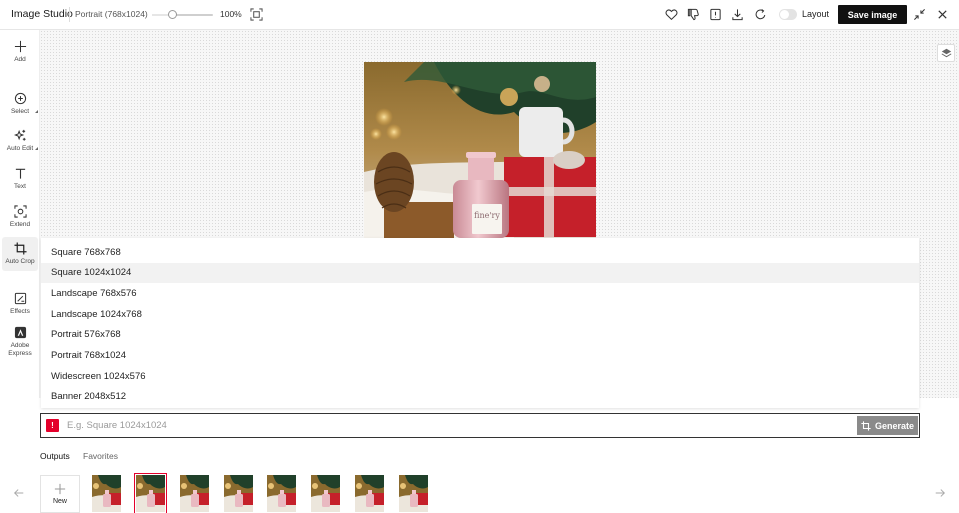 Image resolution: width=959 pixels, height=513 pixels. Describe the element at coordinates (20, 186) in the screenshot. I see `tool-label: Text` at that location.